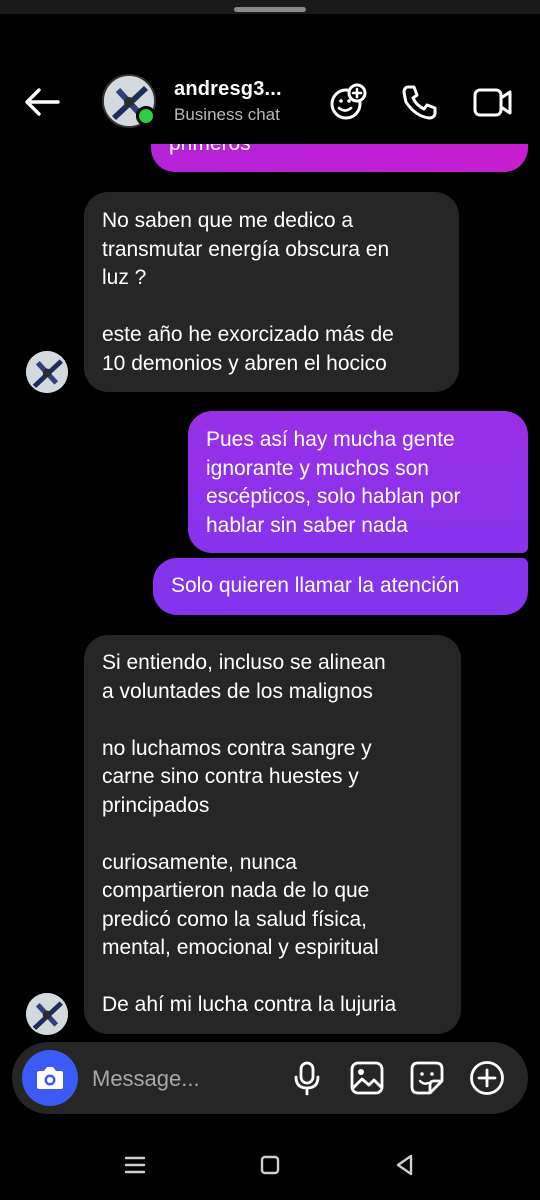  I want to click on video-call-button, so click(492, 102).